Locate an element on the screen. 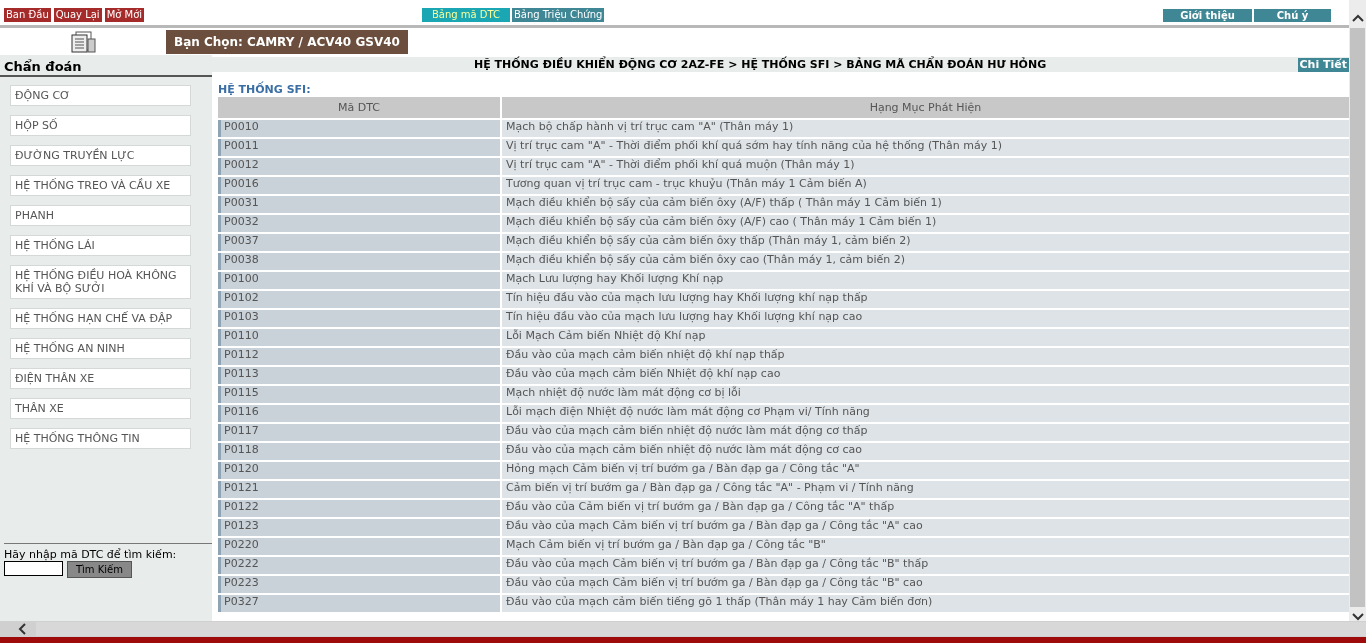 This screenshot has height=643, width=1366. dtc-code-cell: P0103 is located at coordinates (359, 318).